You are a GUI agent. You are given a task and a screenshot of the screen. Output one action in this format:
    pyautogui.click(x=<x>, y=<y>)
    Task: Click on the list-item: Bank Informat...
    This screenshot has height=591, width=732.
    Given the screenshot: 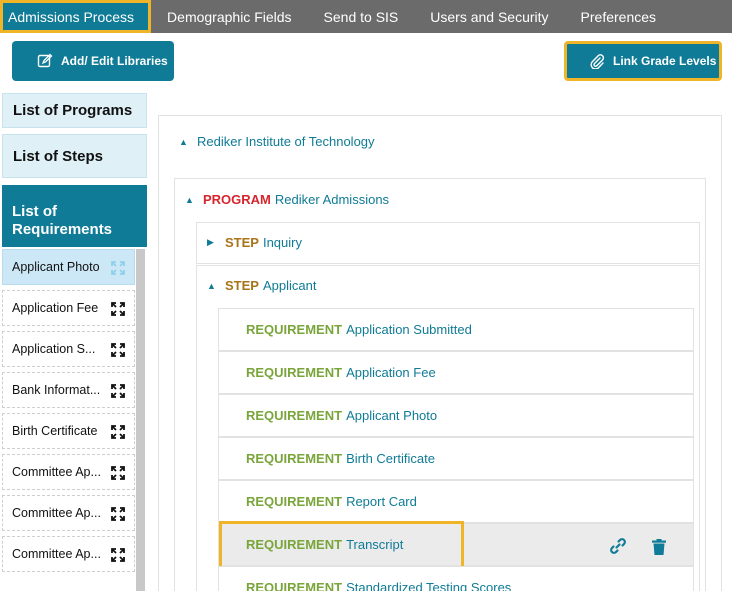 What is the action you would take?
    pyautogui.click(x=68, y=390)
    